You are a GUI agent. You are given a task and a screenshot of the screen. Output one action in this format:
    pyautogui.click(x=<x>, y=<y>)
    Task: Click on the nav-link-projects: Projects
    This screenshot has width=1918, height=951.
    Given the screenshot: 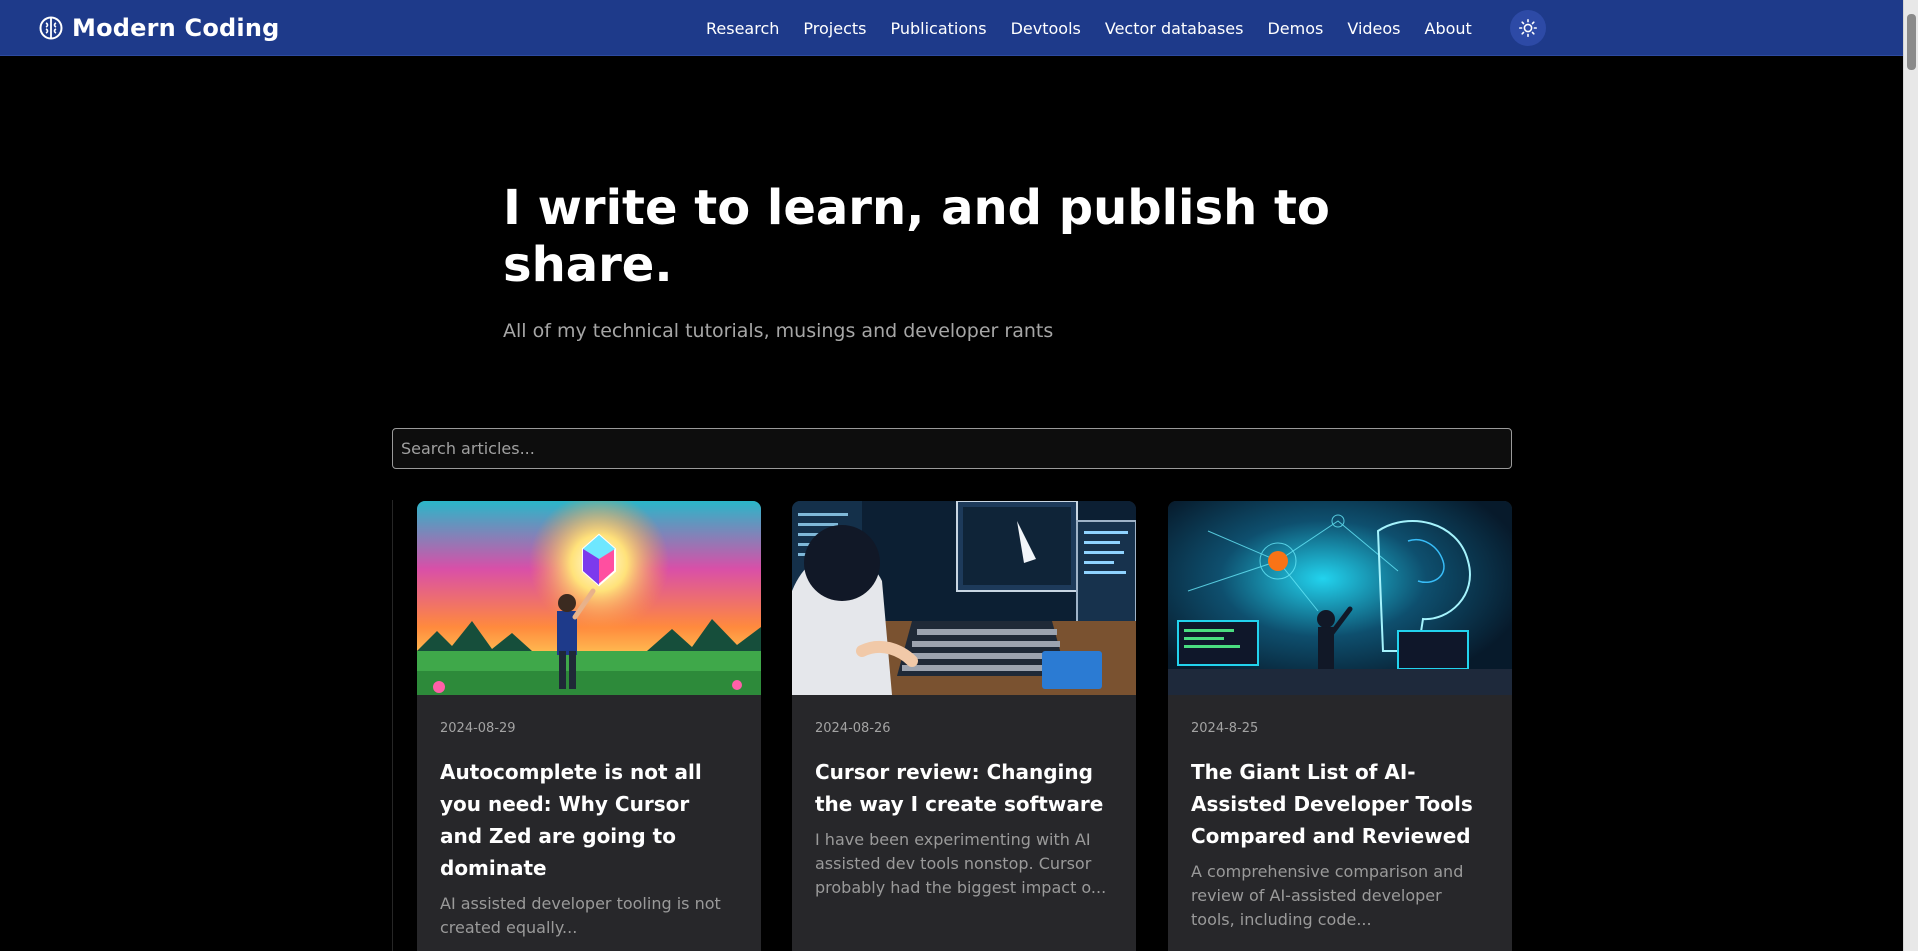 What is the action you would take?
    pyautogui.click(x=834, y=28)
    